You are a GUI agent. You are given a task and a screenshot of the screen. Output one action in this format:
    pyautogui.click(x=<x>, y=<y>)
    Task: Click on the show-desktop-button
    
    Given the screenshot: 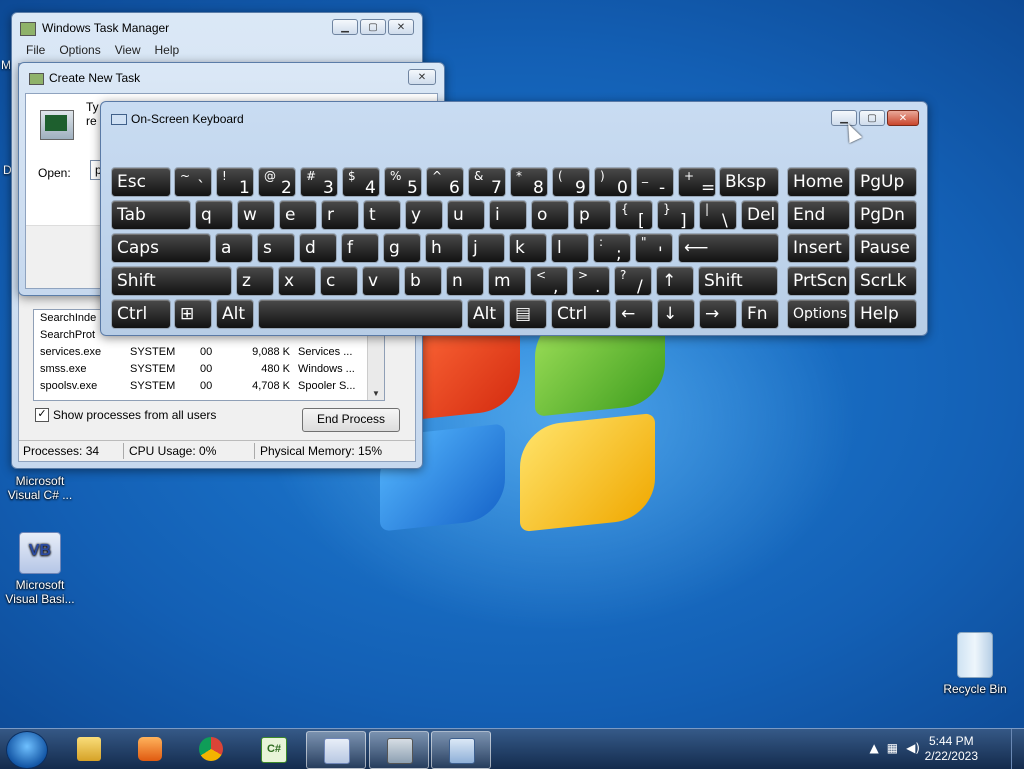 What is the action you would take?
    pyautogui.click(x=1017, y=749)
    